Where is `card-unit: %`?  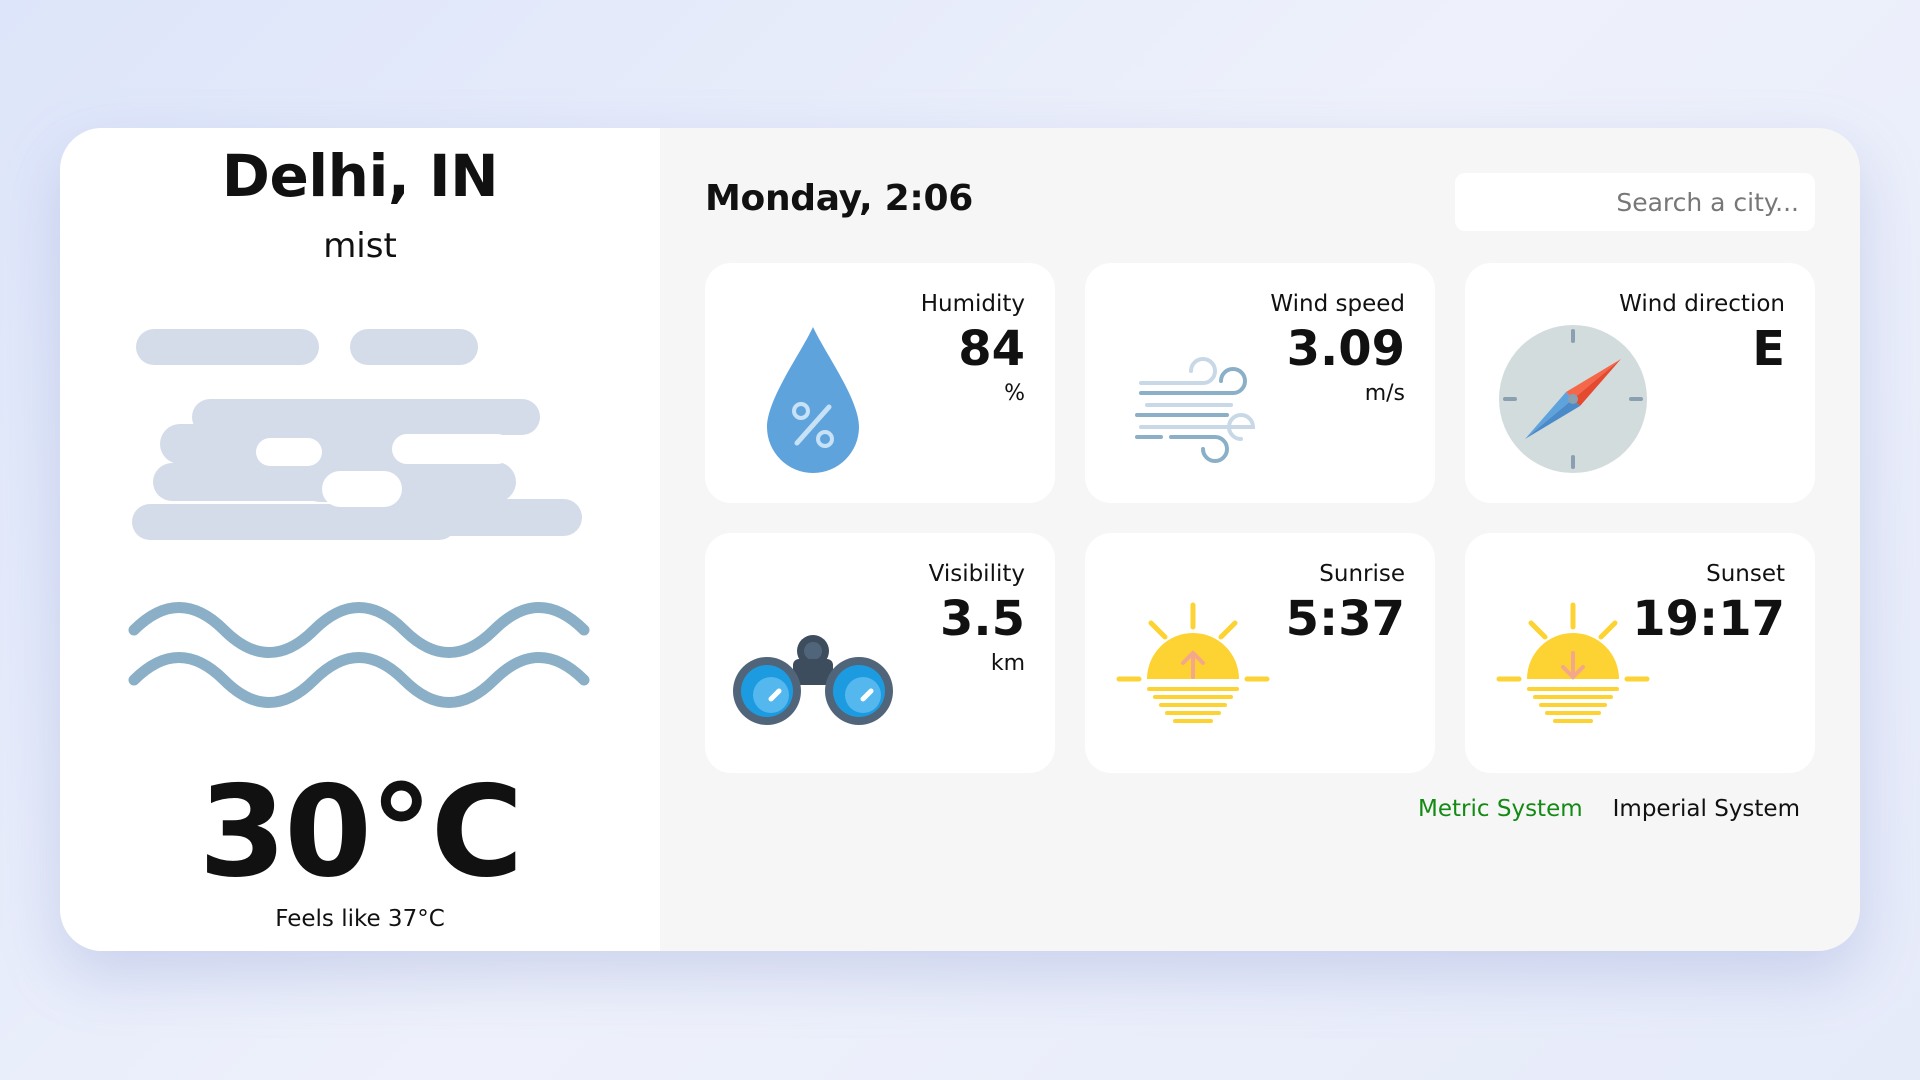 card-unit: % is located at coordinates (1014, 393).